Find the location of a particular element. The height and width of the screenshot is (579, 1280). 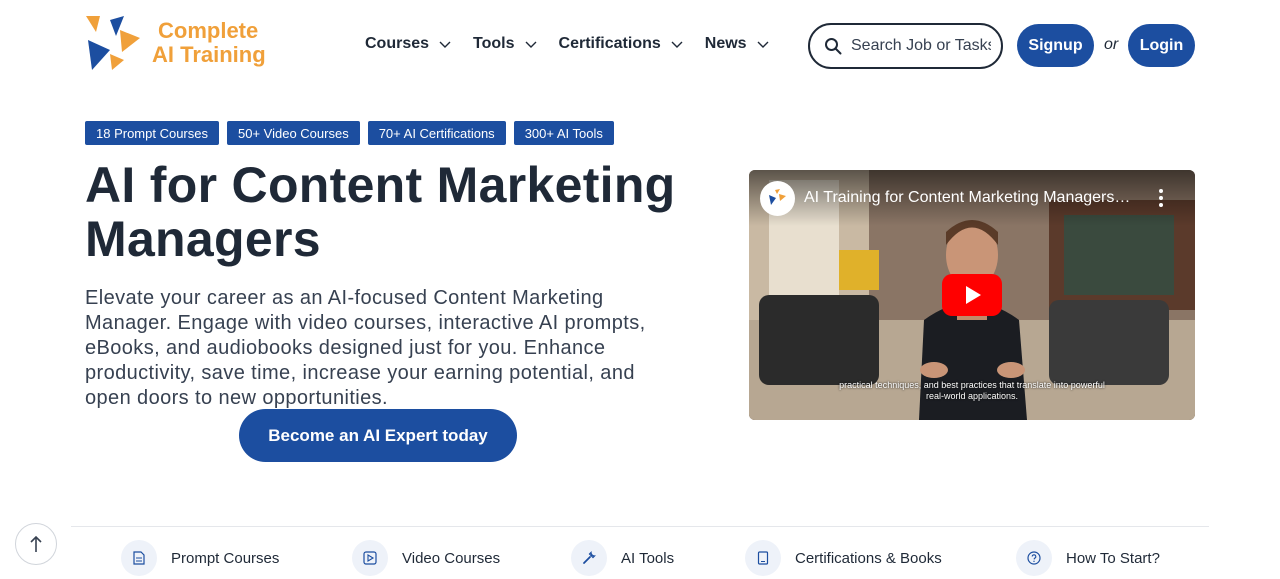

channel-avatar is located at coordinates (777, 198).